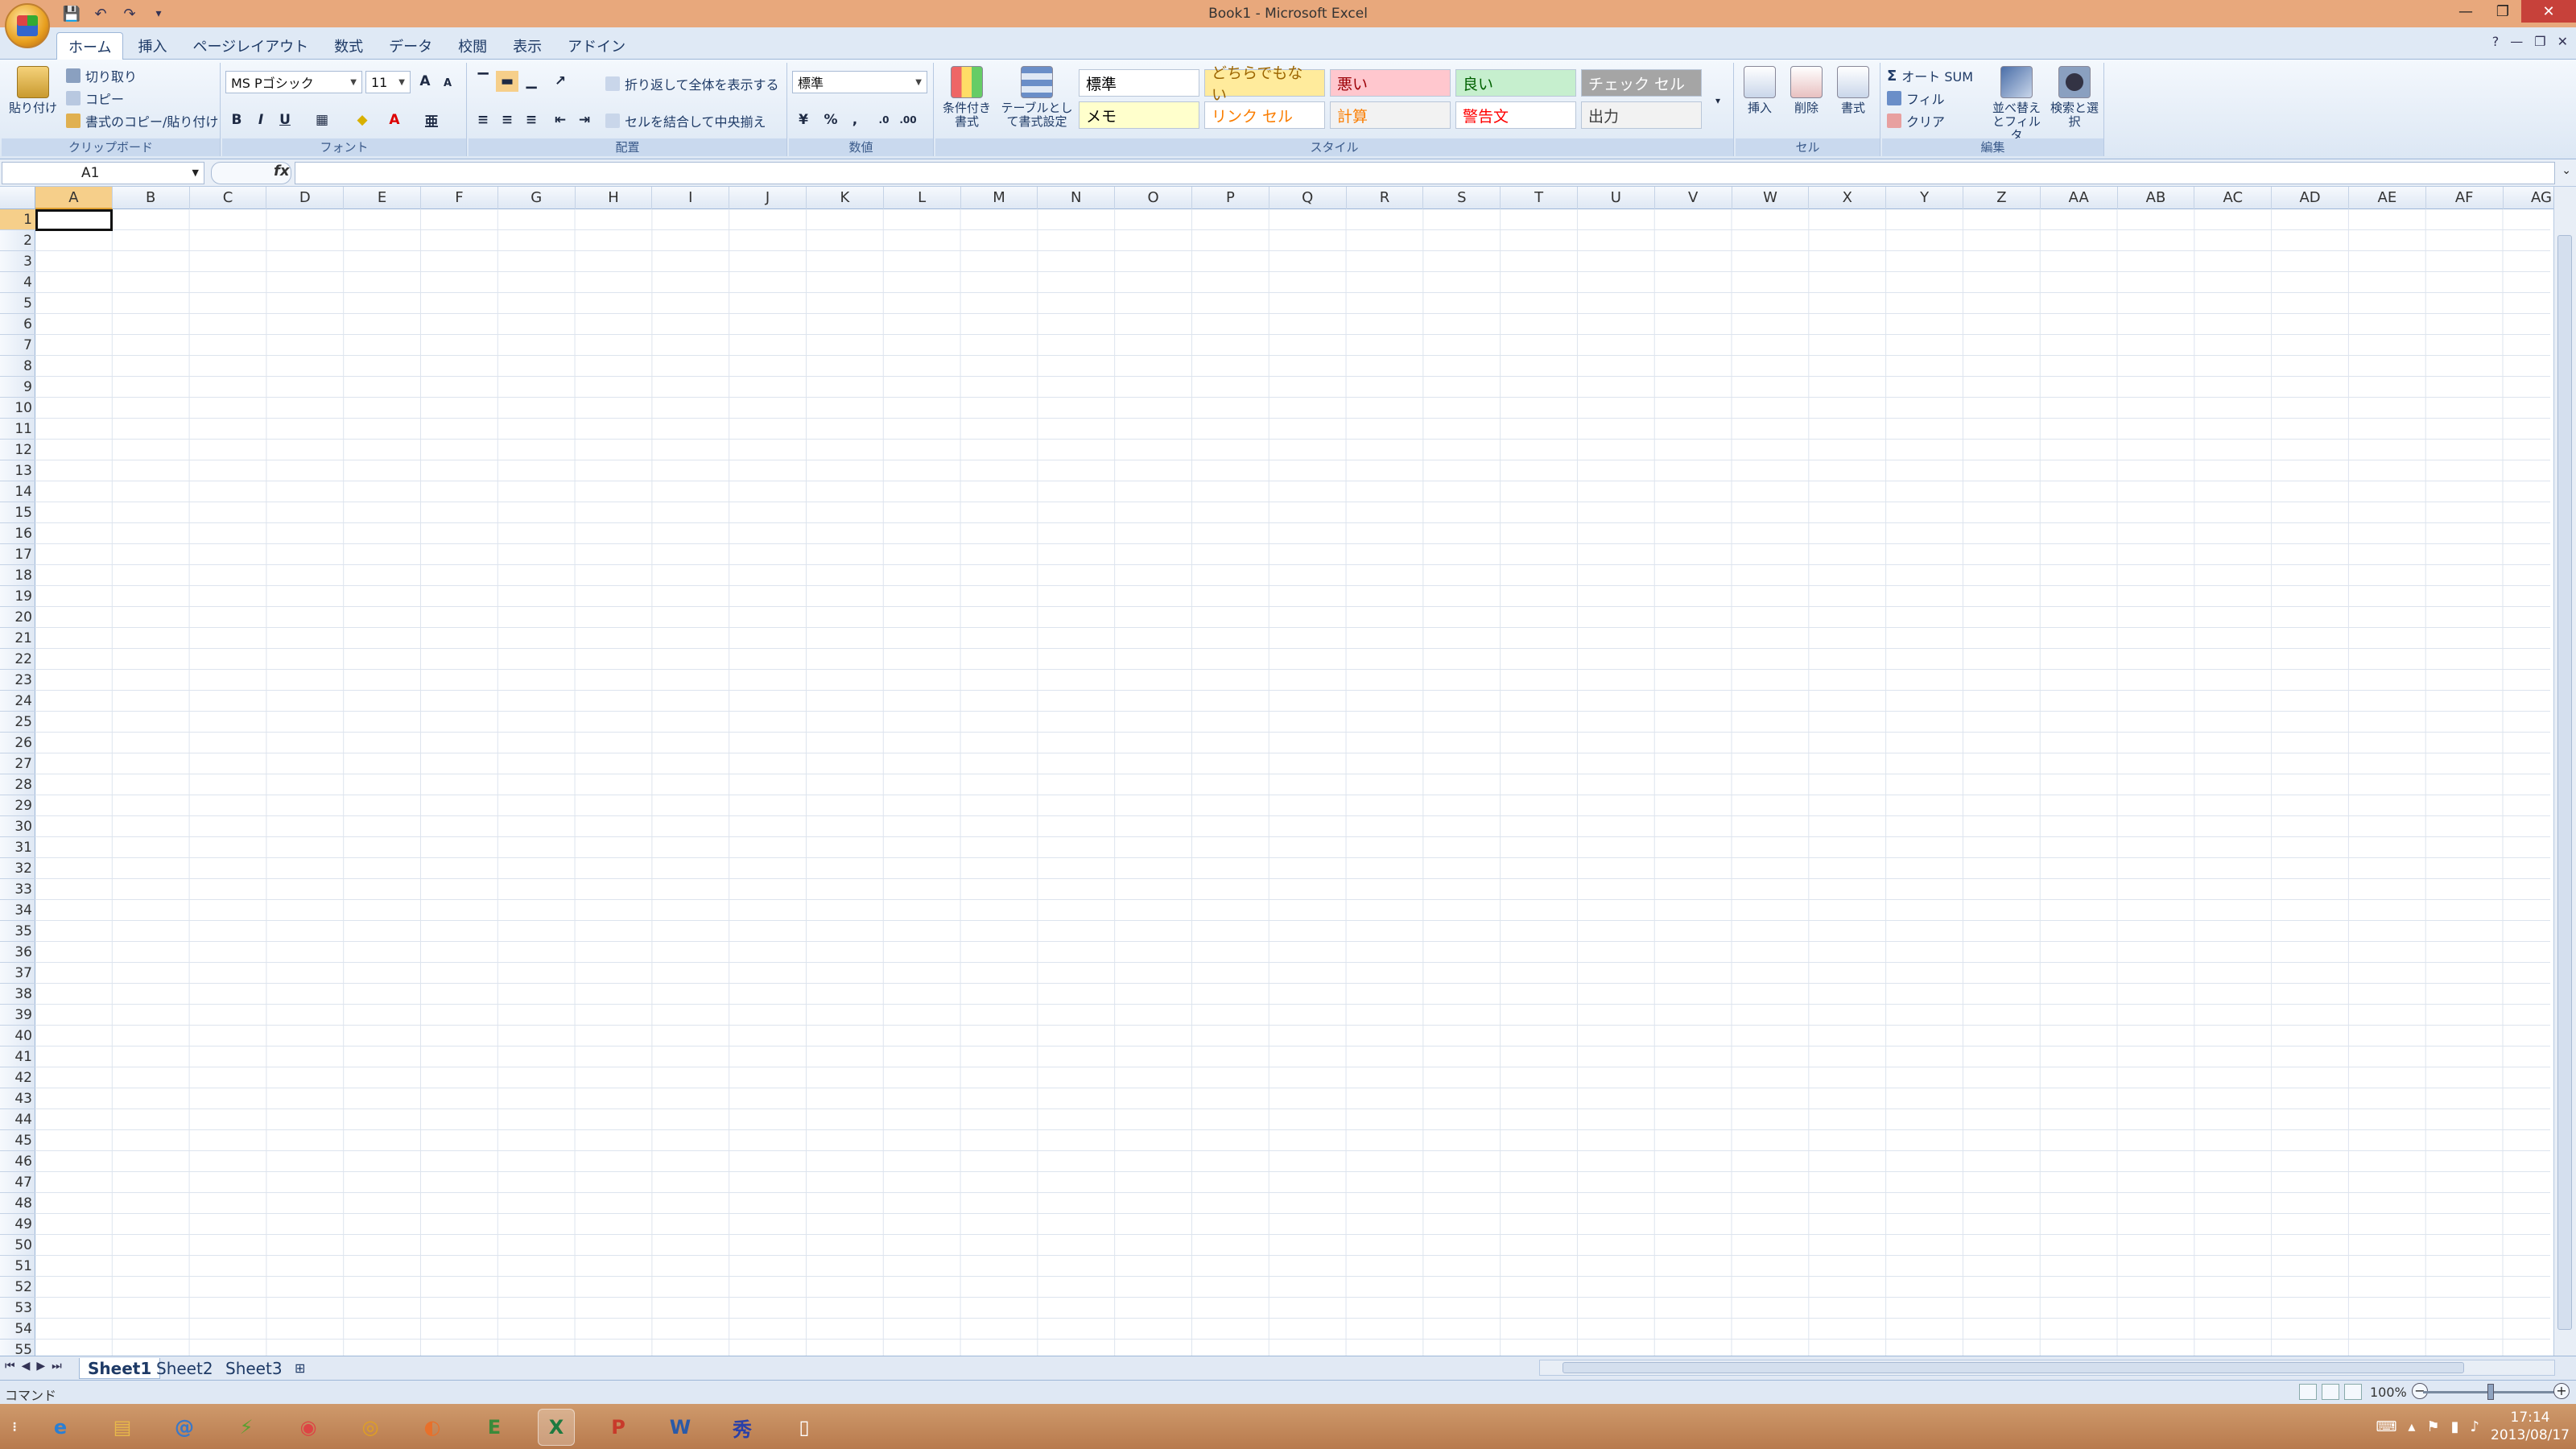  What do you see at coordinates (2002, 198) in the screenshot?
I see `column-header: Z` at bounding box center [2002, 198].